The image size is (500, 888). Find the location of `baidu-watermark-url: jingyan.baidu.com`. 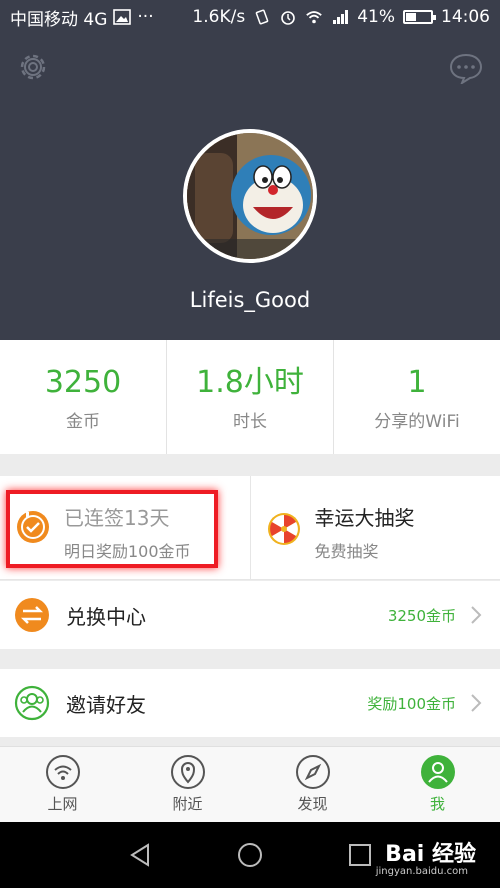

baidu-watermark-url: jingyan.baidu.com is located at coordinates (421, 871).